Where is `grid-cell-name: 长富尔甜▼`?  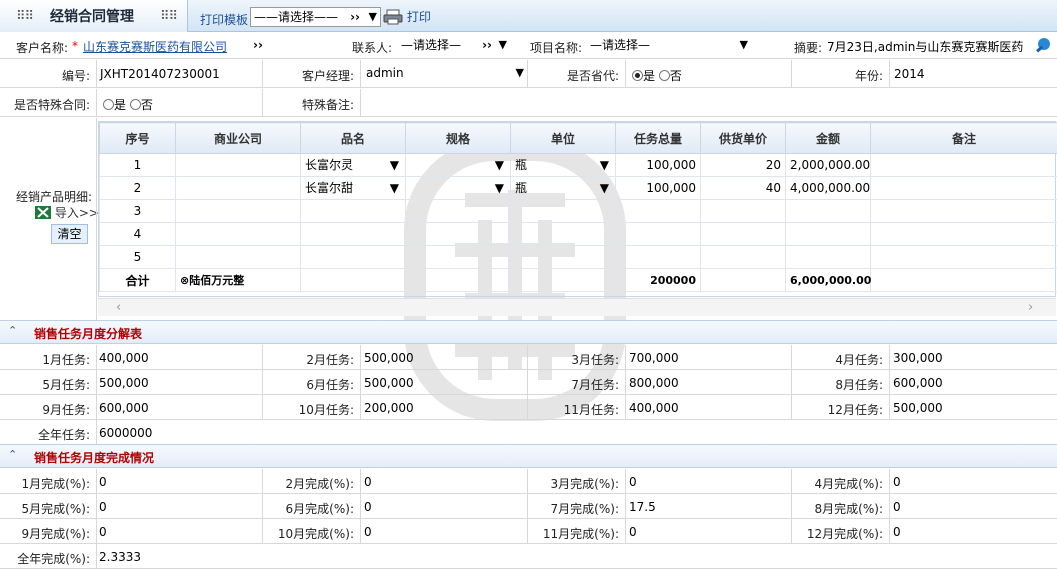 grid-cell-name: 长富尔甜▼ is located at coordinates (353, 188).